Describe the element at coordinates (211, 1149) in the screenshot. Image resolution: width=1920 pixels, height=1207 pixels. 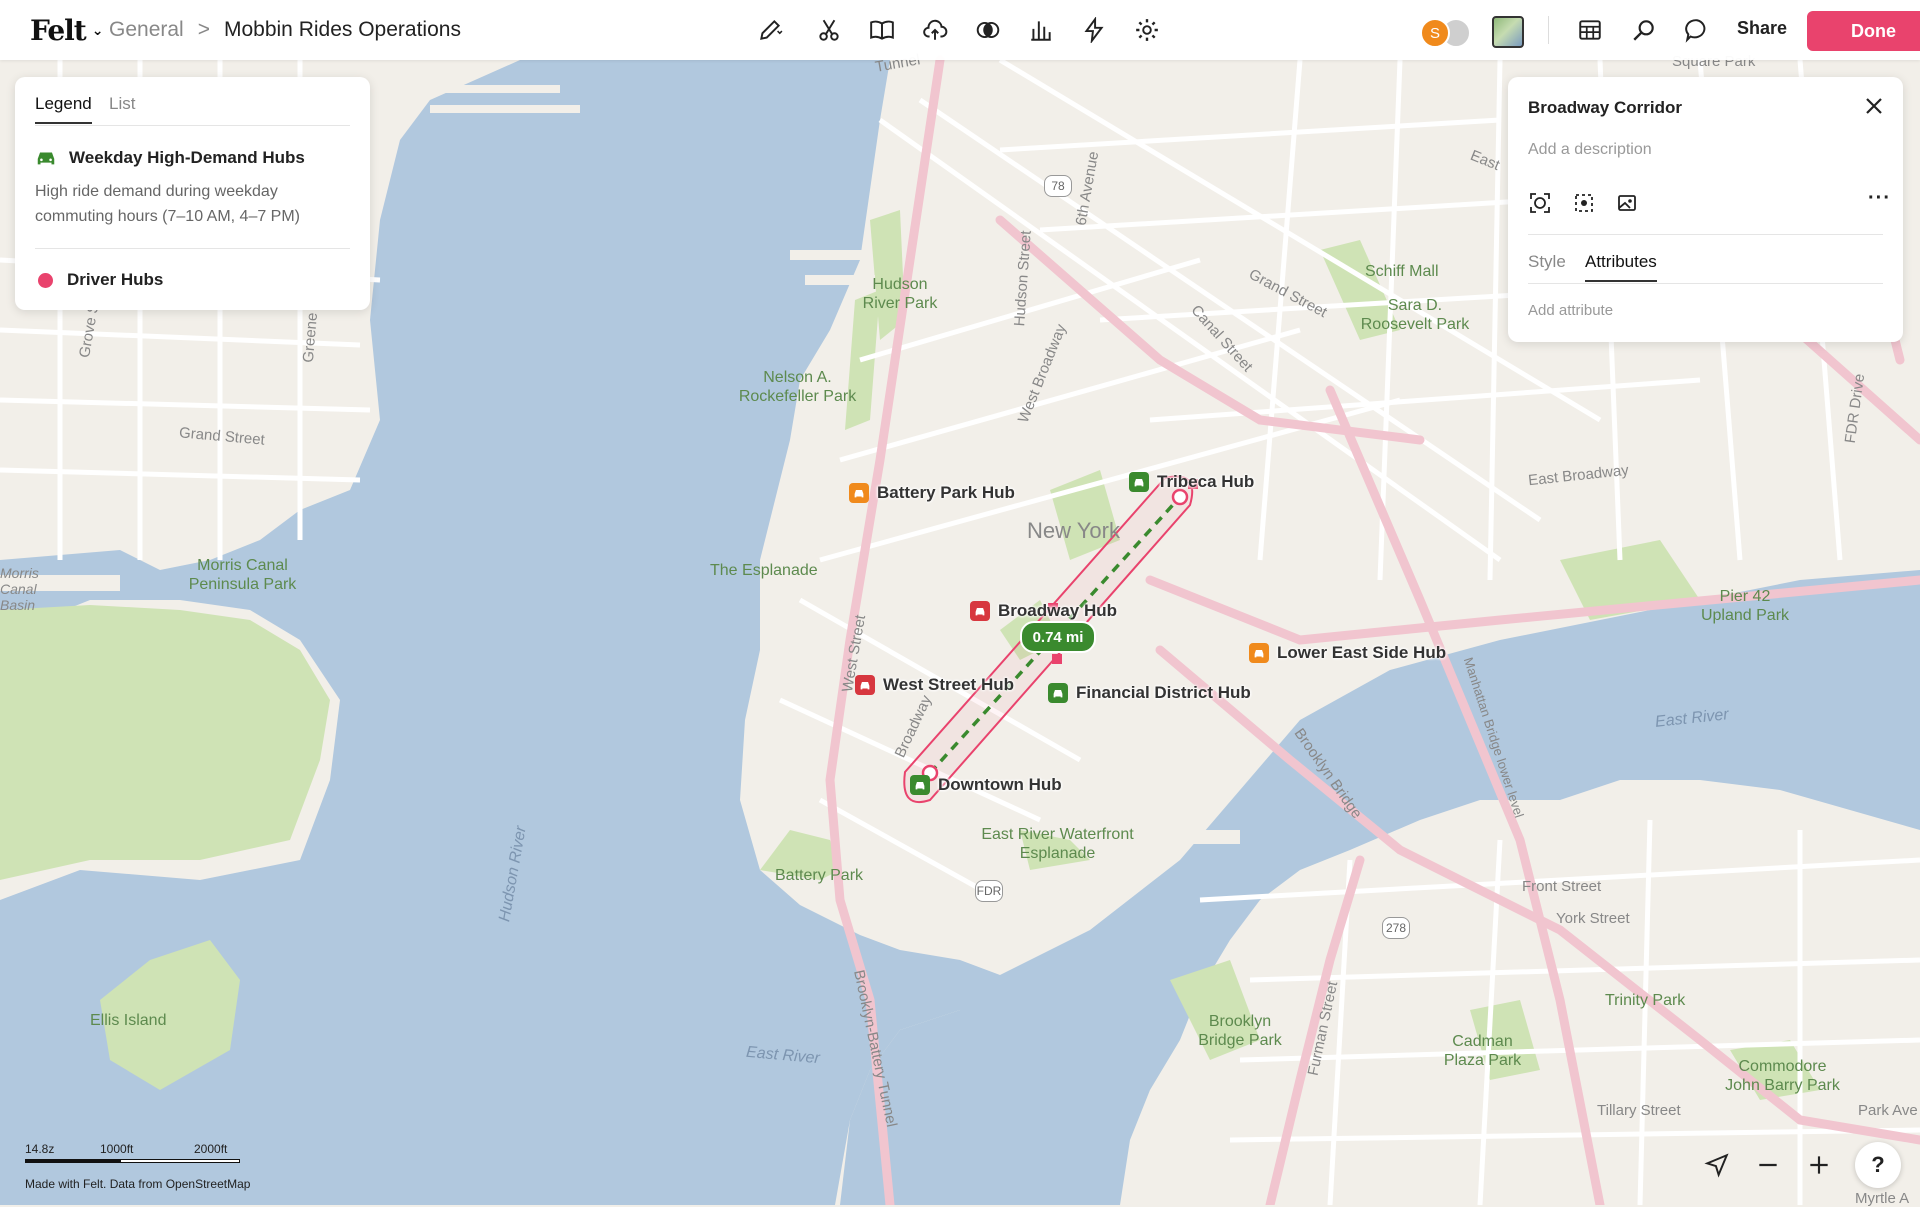
I see `scale-label-2: 2000ft` at that location.